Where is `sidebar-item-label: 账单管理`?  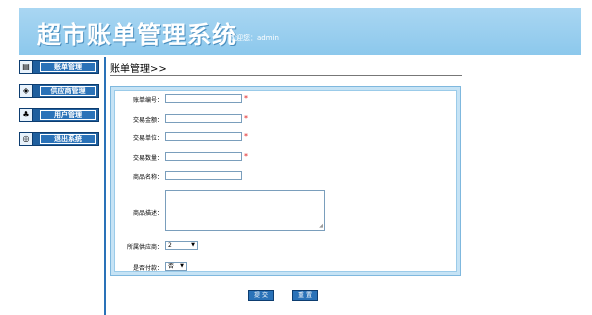
sidebar-item-label: 账单管理 is located at coordinates (68, 67).